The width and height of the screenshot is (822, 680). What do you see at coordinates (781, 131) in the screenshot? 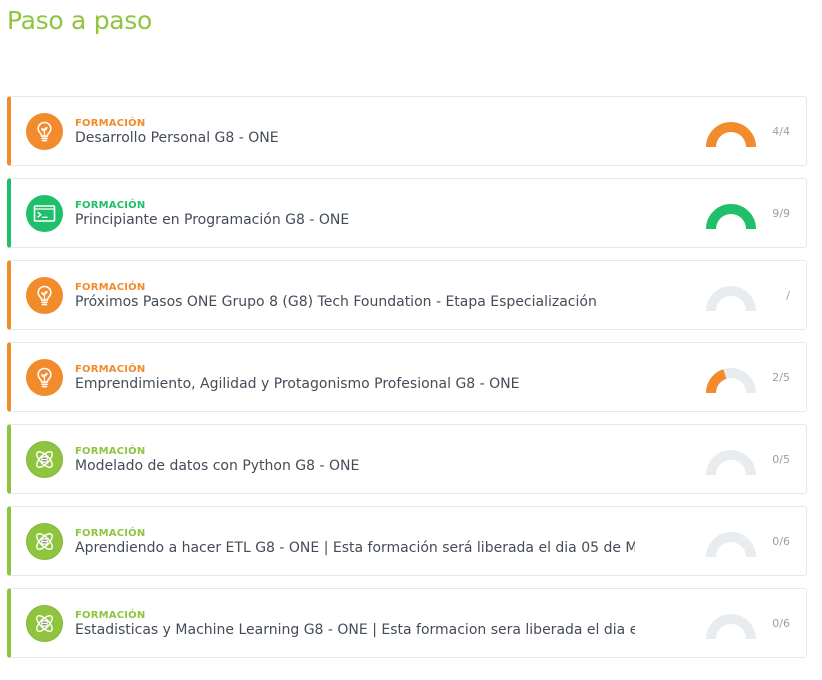
I see `progress-count: 4/4` at bounding box center [781, 131].